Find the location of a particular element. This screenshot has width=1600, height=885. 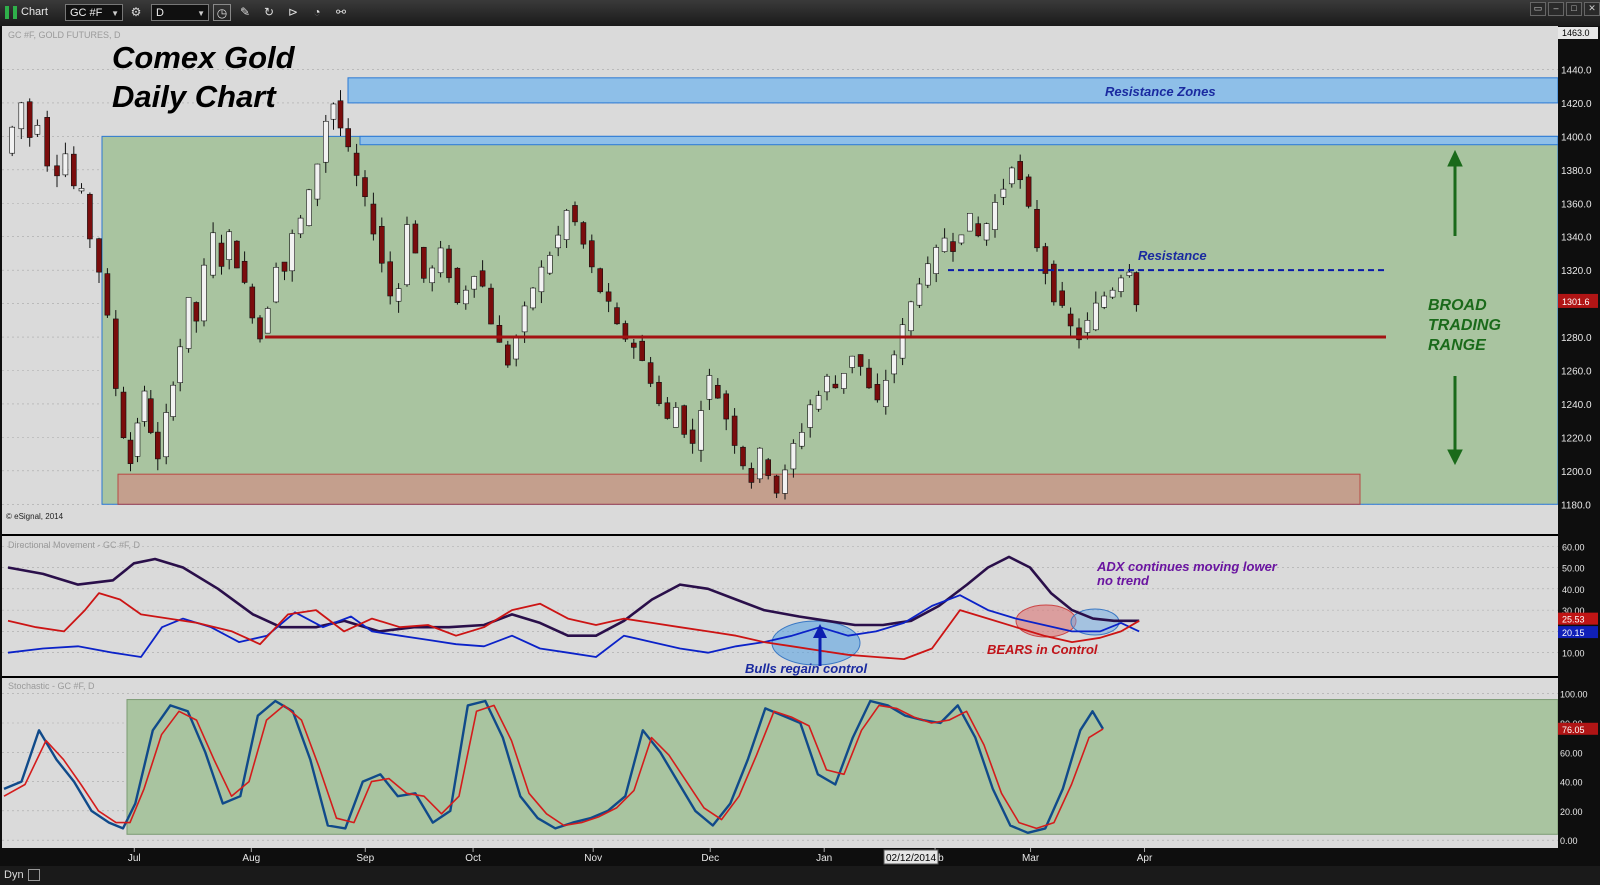

refresh-icon: ↻ is located at coordinates (269, 12).